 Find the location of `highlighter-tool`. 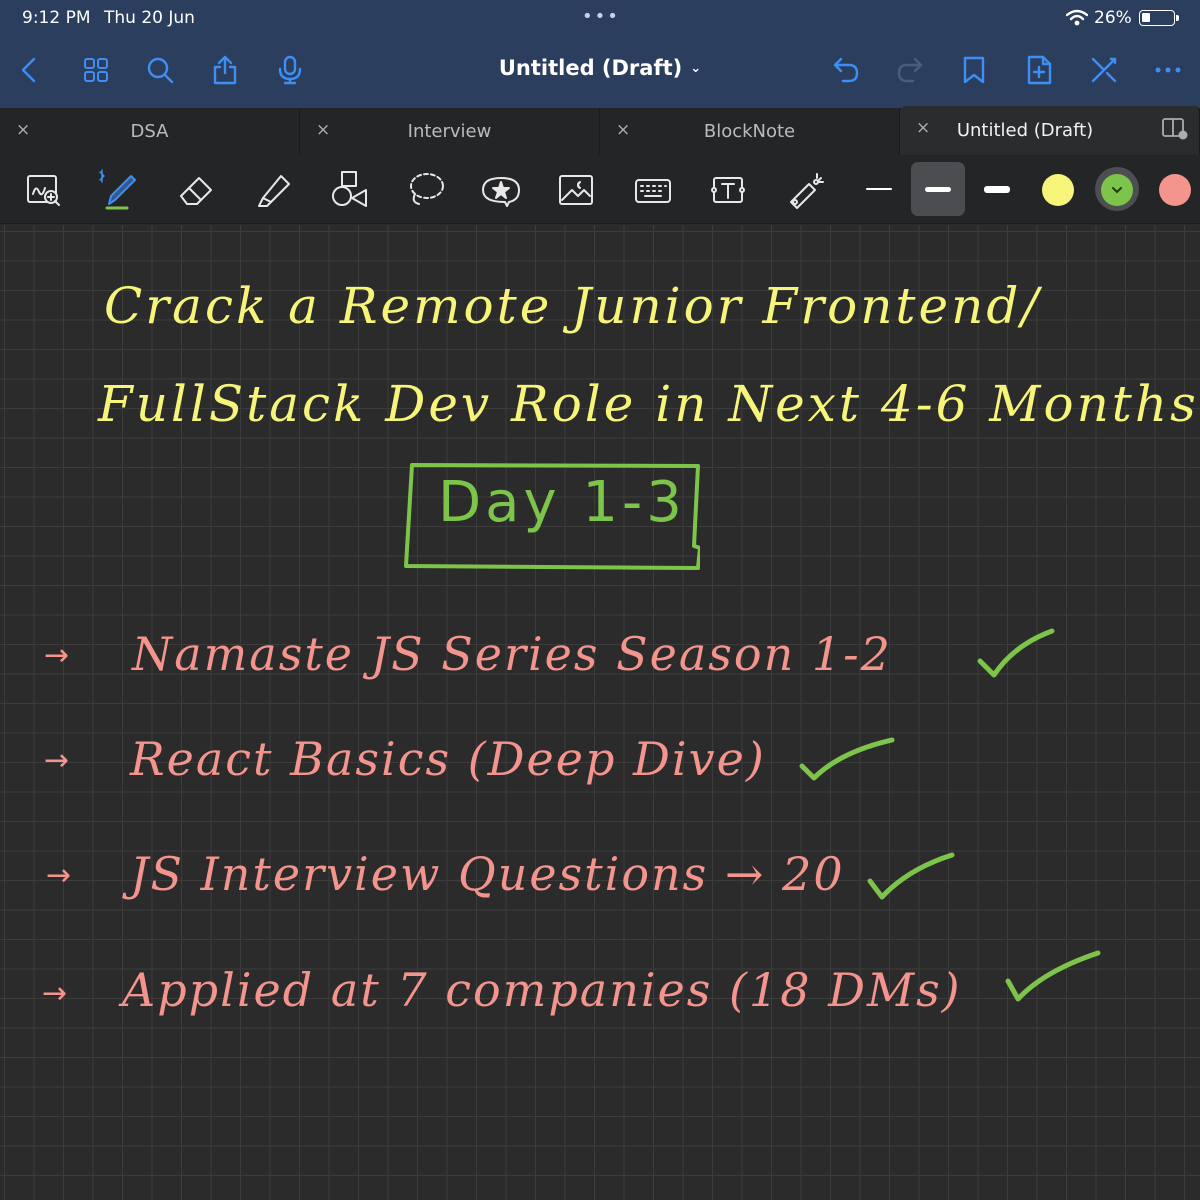

highlighter-tool is located at coordinates (273, 190).